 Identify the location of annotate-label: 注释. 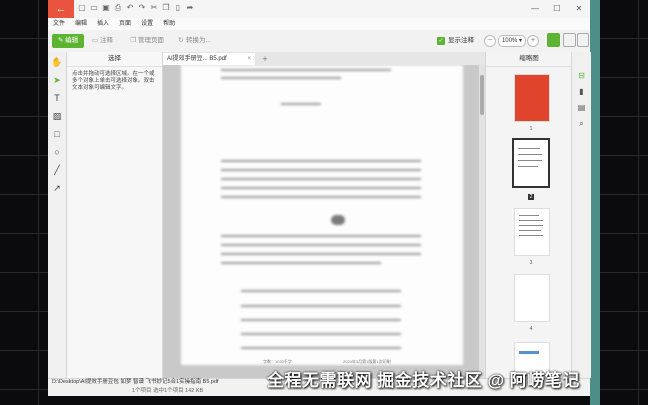
(106, 40).